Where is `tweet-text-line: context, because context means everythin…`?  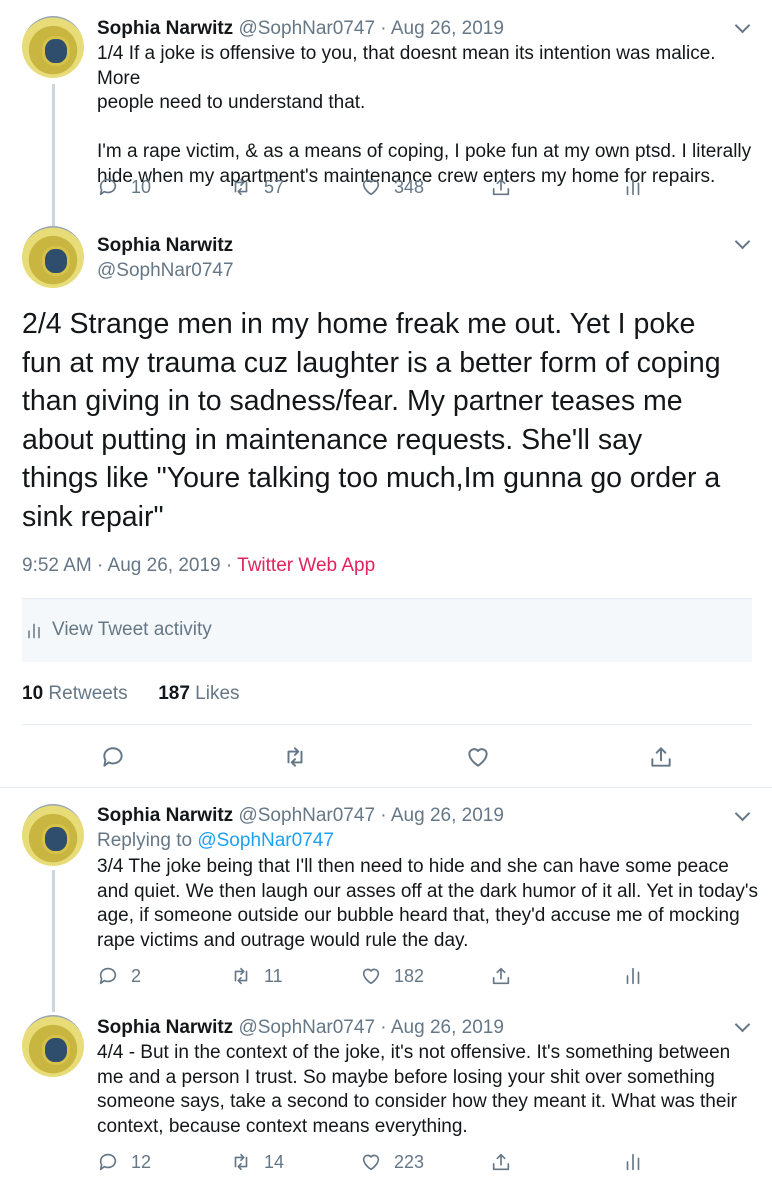
tweet-text-line: context, because context means everythin… is located at coordinates (282, 1126).